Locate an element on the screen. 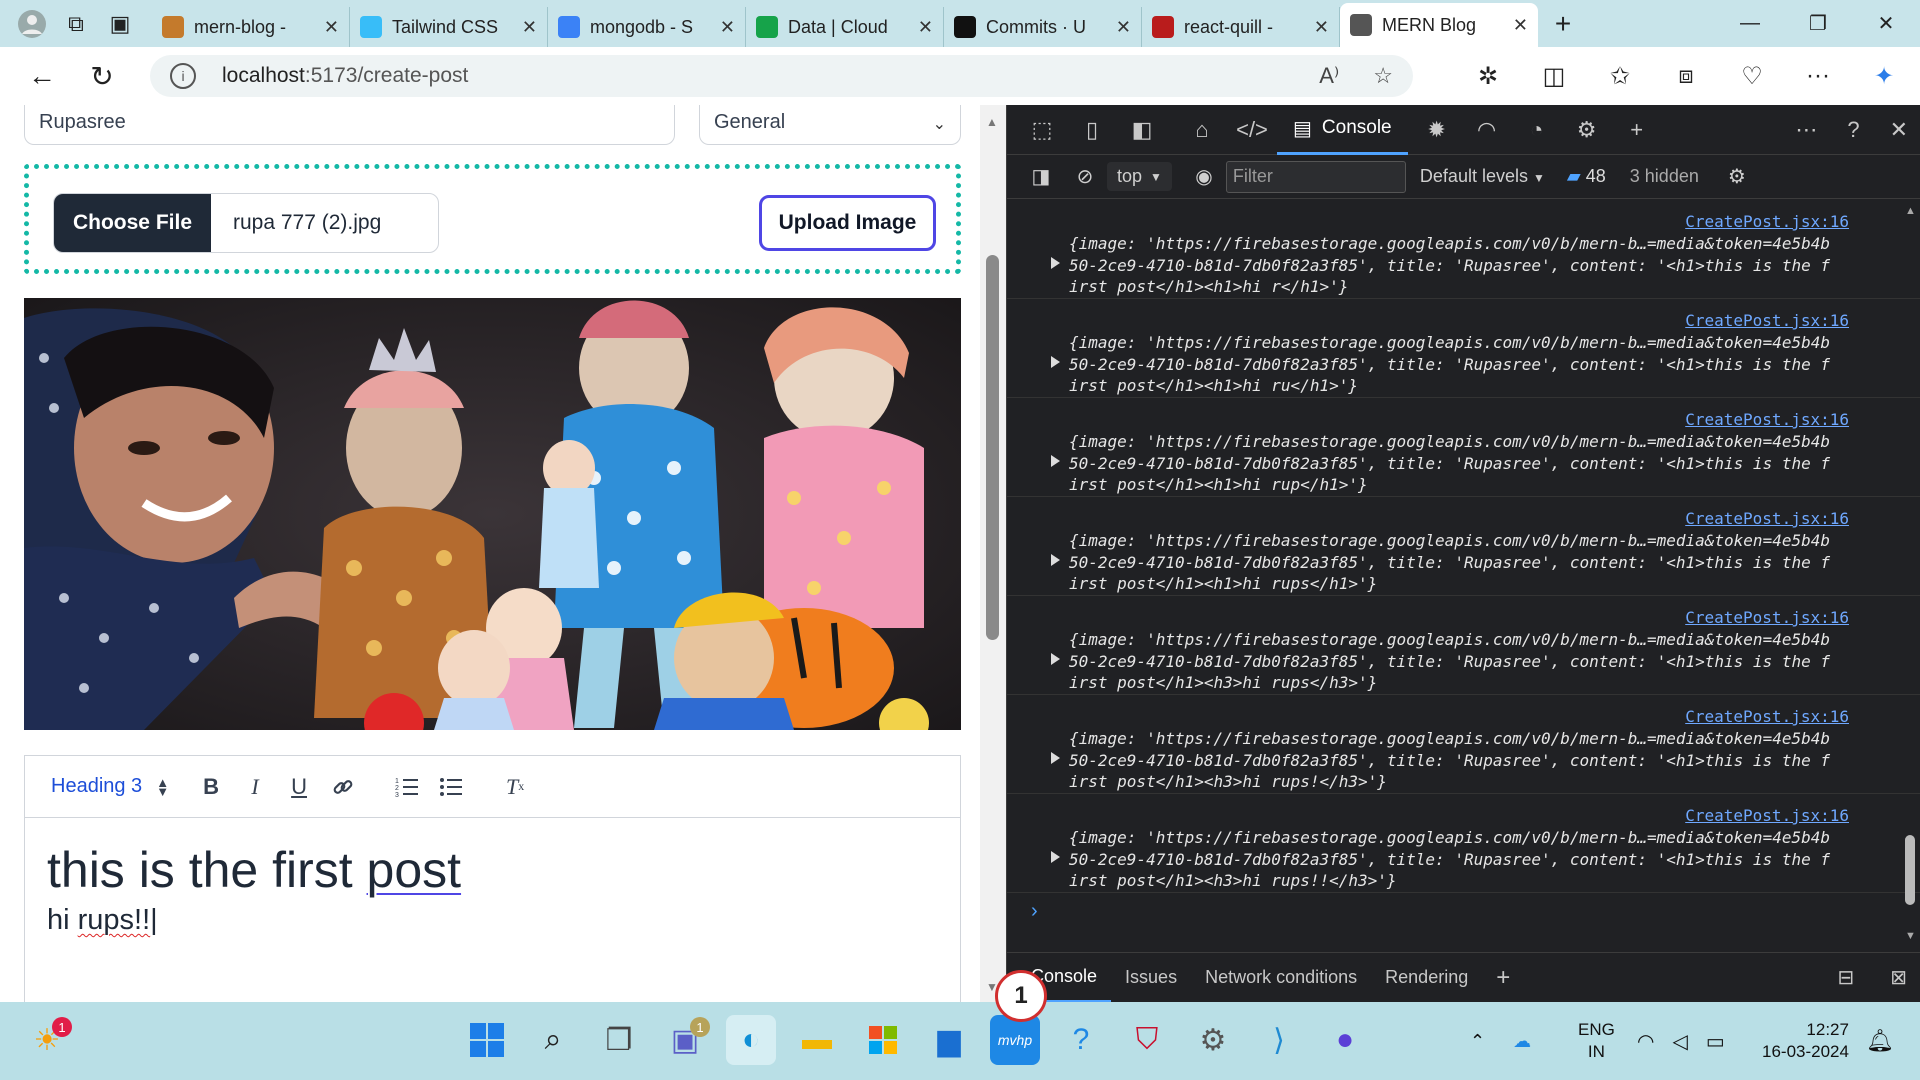  sidebar-toggle-icon: ◨ is located at coordinates (1041, 176).